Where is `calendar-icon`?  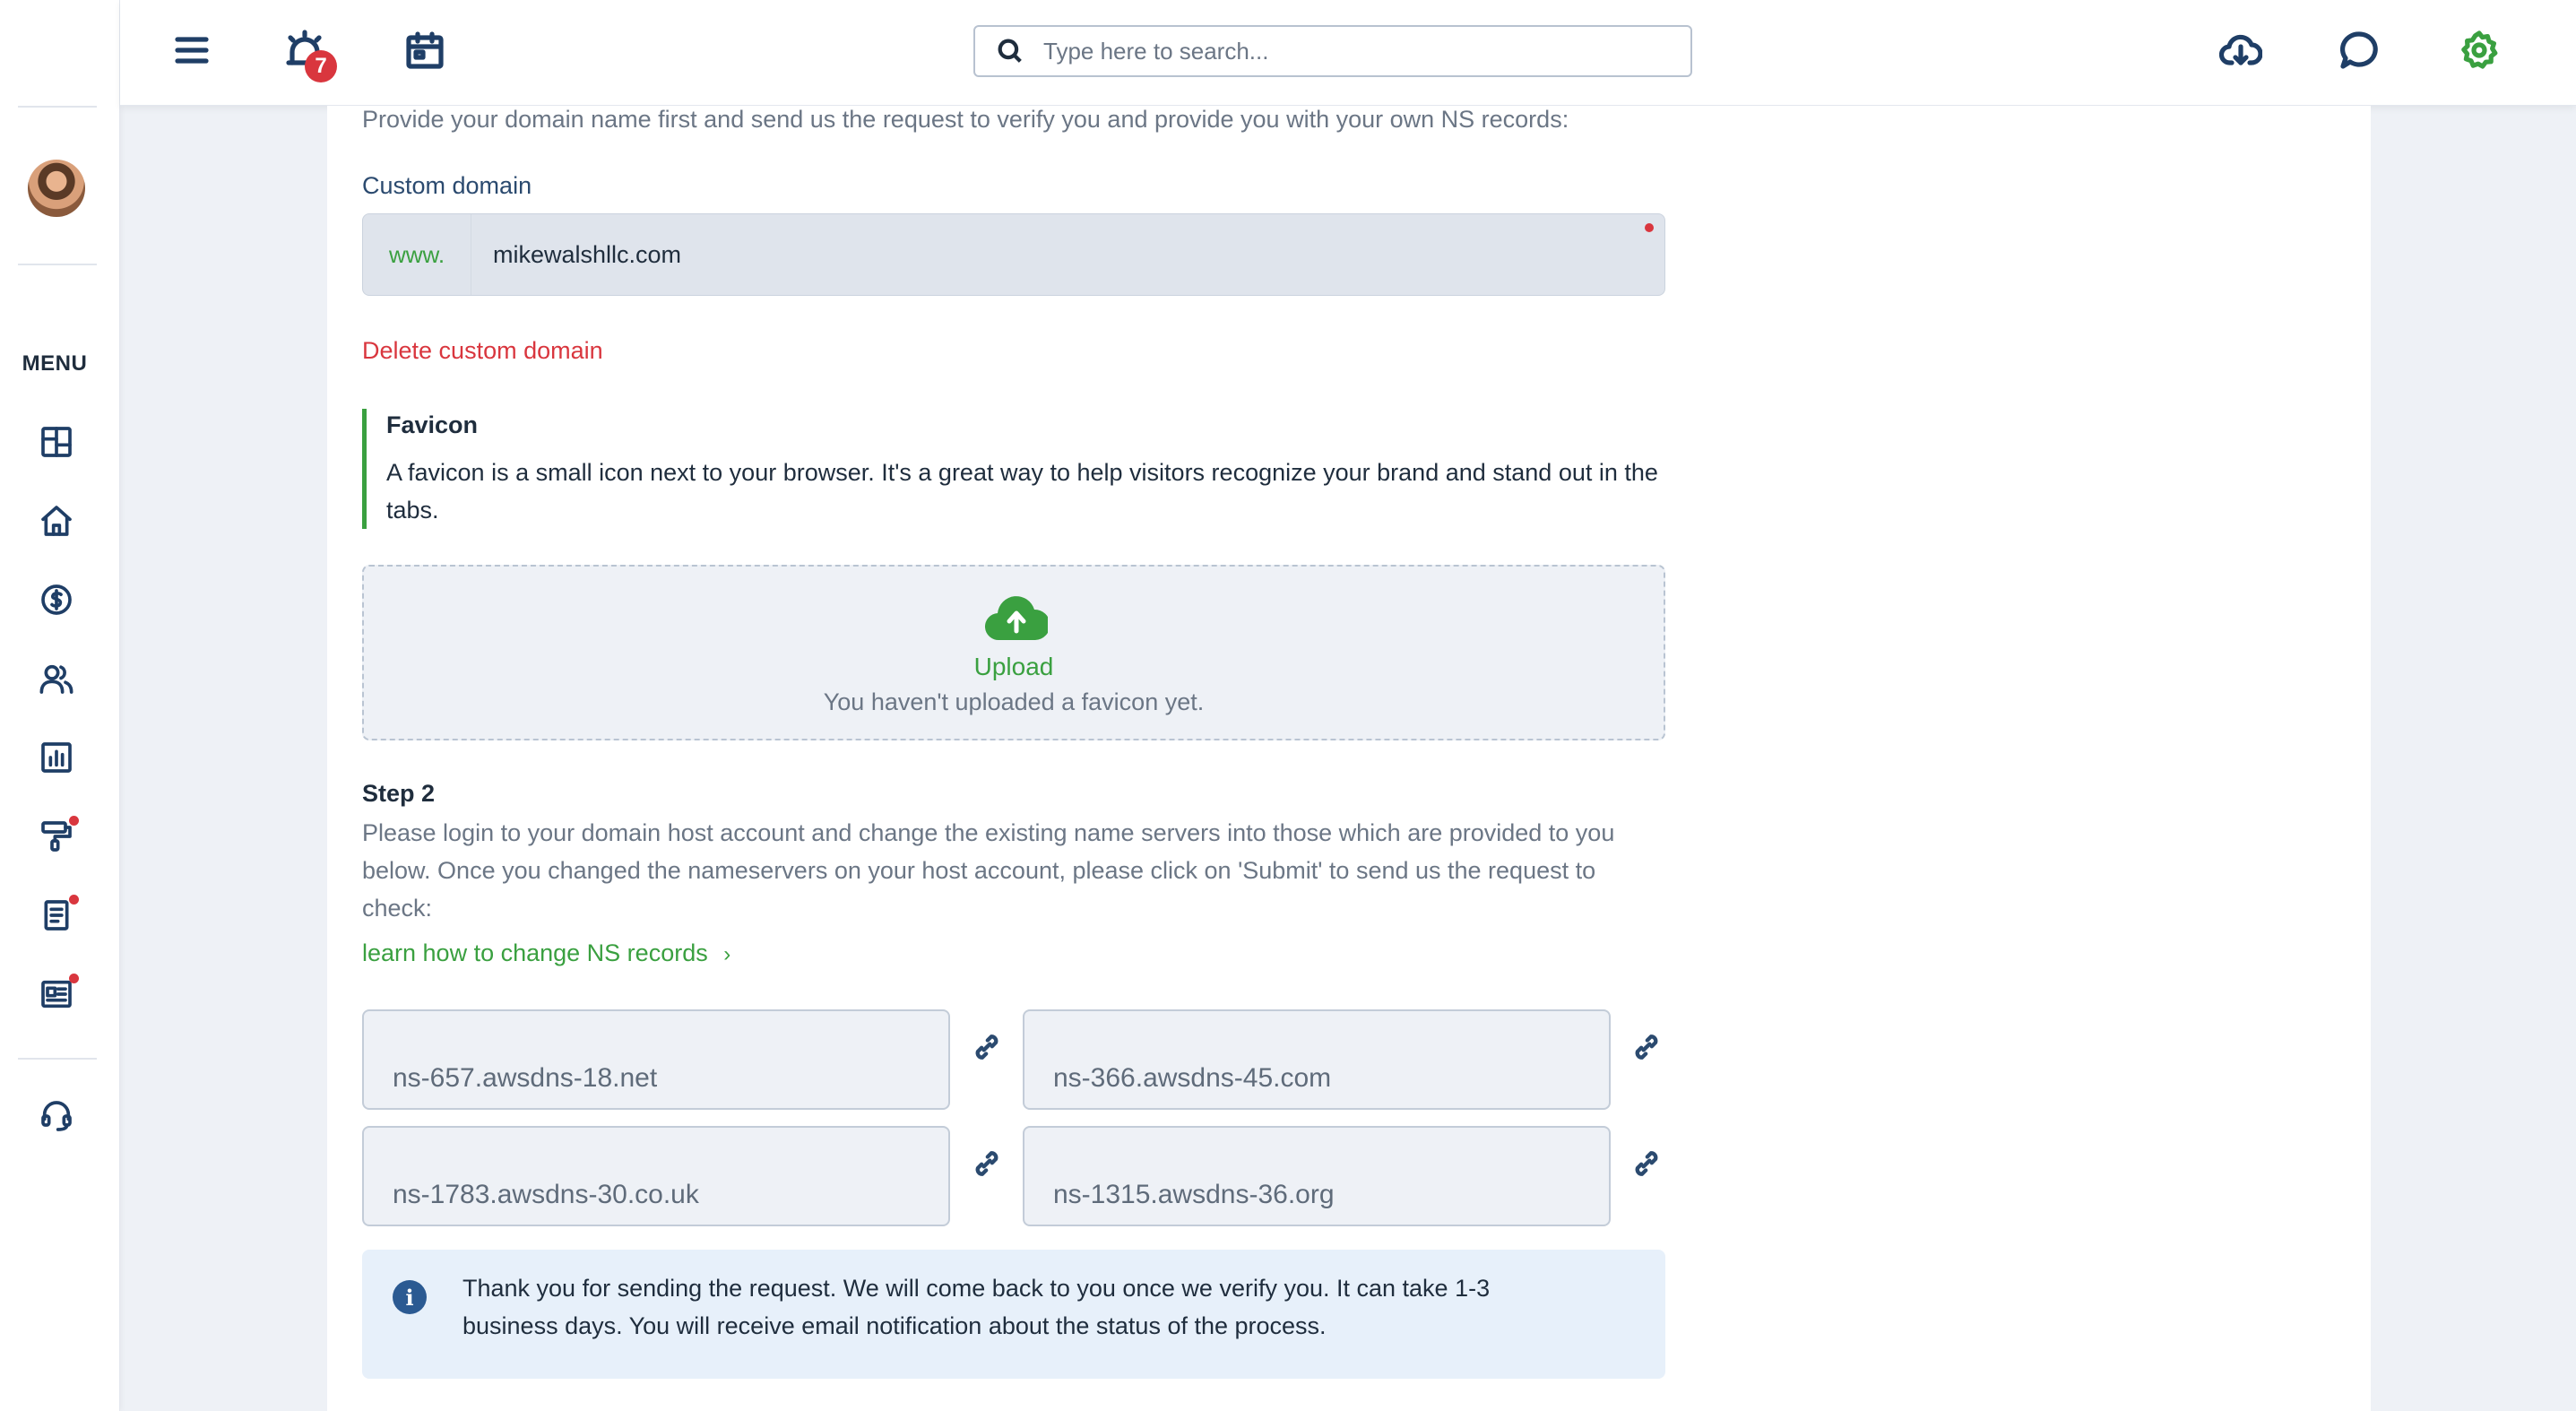
calendar-icon is located at coordinates (425, 50).